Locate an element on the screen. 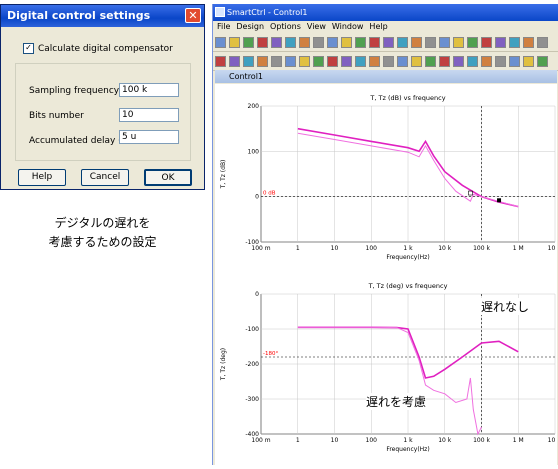 The image size is (558, 469). close-icon: ✕ is located at coordinates (193, 15).